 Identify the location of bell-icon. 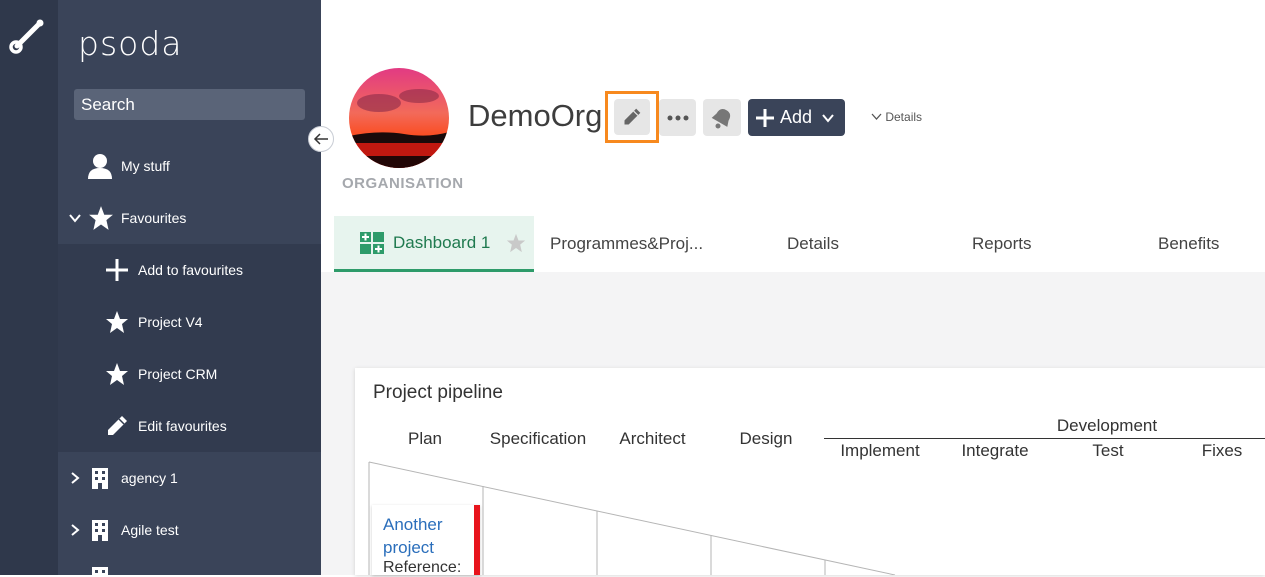
(721, 118).